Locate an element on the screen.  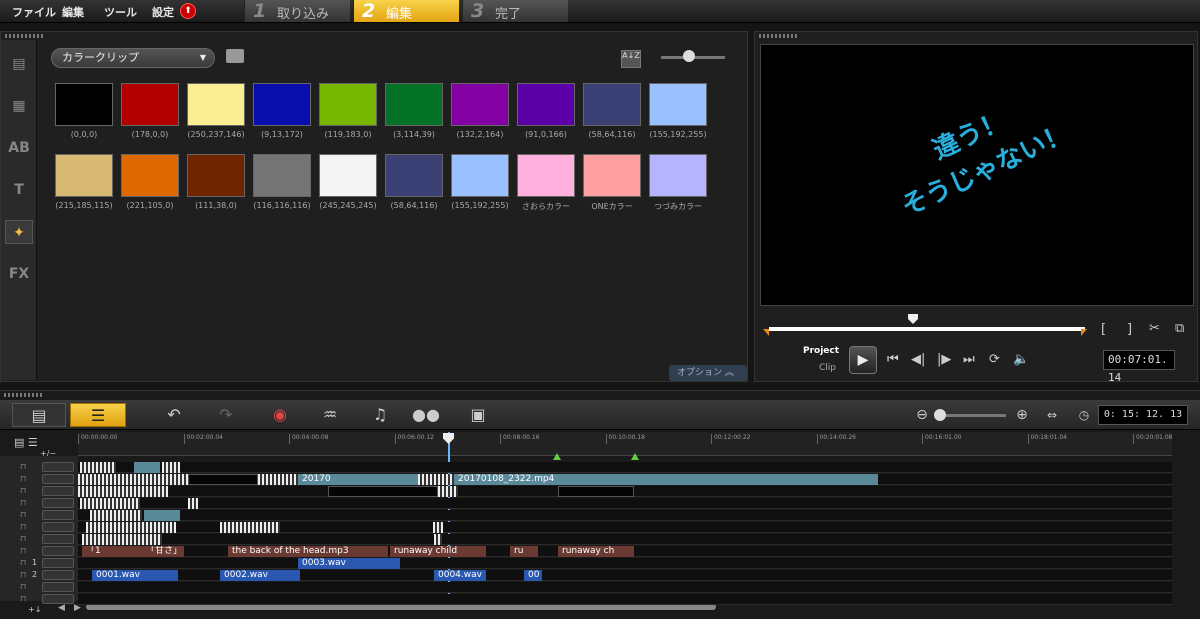
menu-tools: ツール is located at coordinates (120, 12).